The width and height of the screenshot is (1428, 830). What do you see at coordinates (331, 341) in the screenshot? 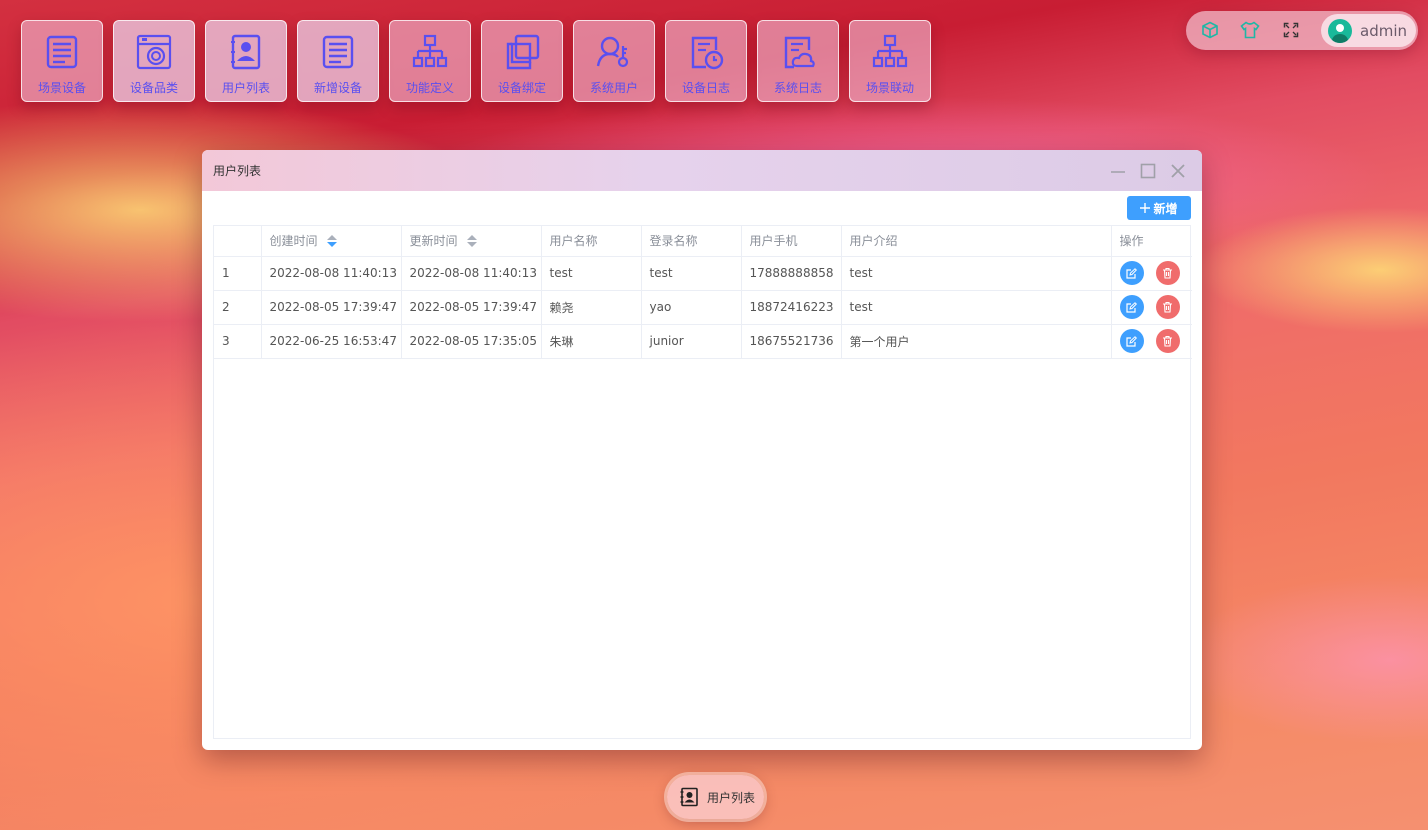
I see `cell-created: 2022-06-25 16:53:47` at bounding box center [331, 341].